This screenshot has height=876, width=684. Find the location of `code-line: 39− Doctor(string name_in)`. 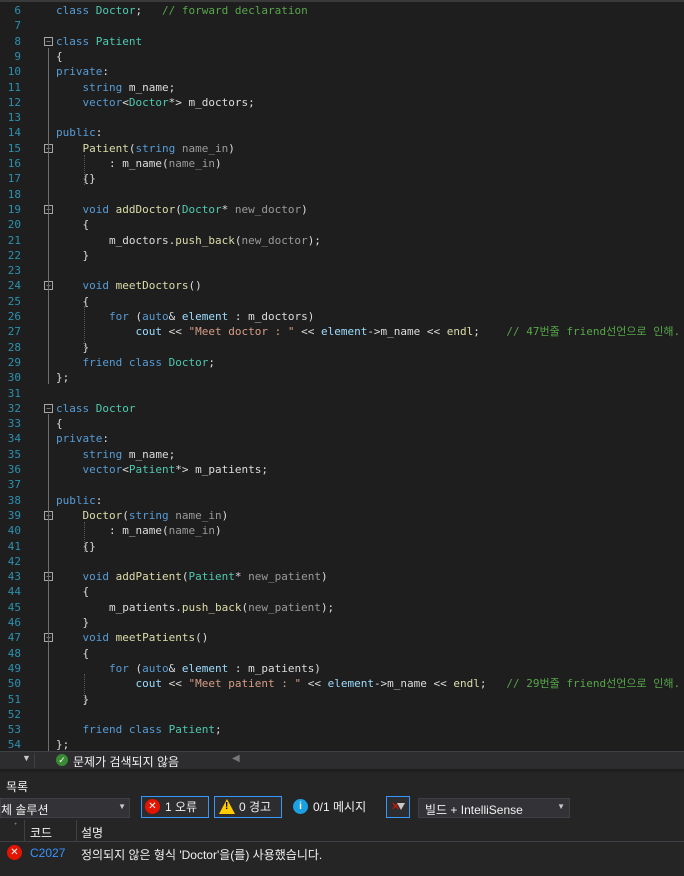

code-line: 39− Doctor(string name_in) is located at coordinates (342, 515).